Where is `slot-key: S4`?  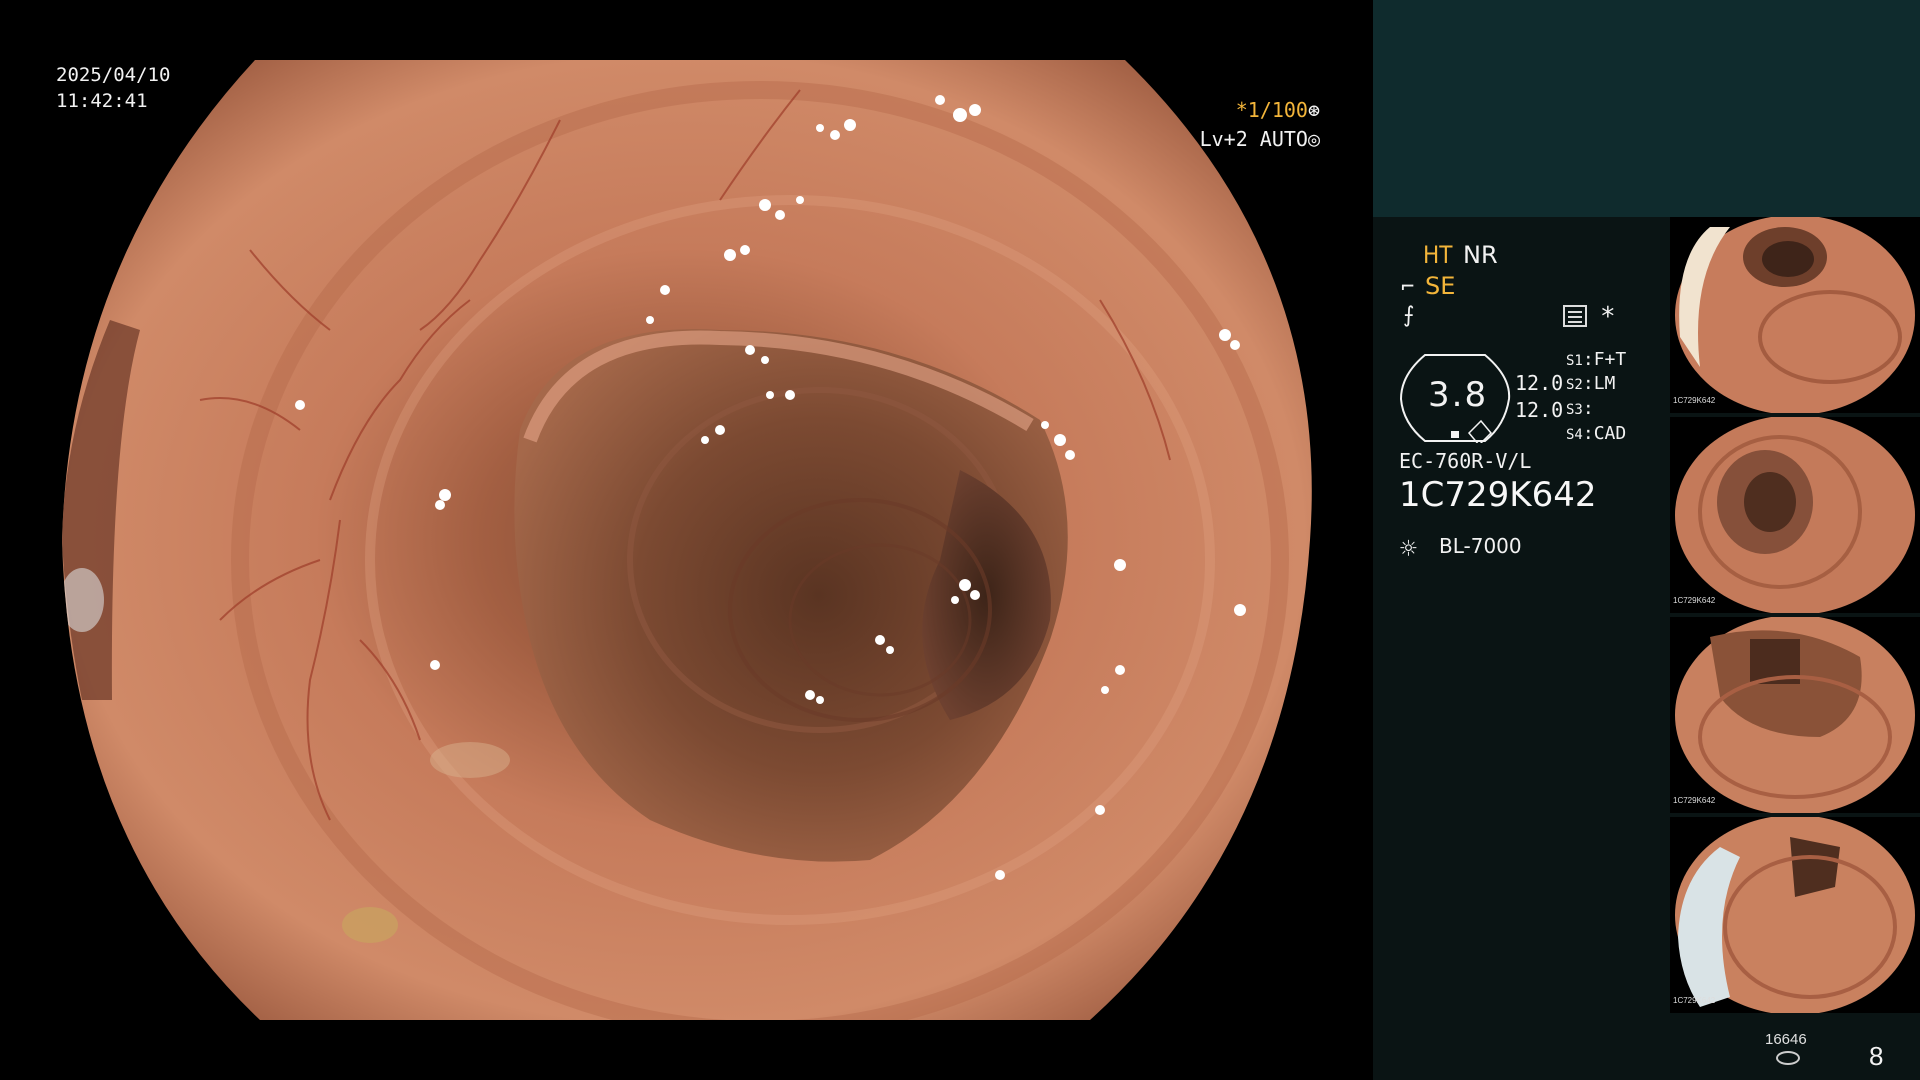 slot-key: S4 is located at coordinates (1574, 435).